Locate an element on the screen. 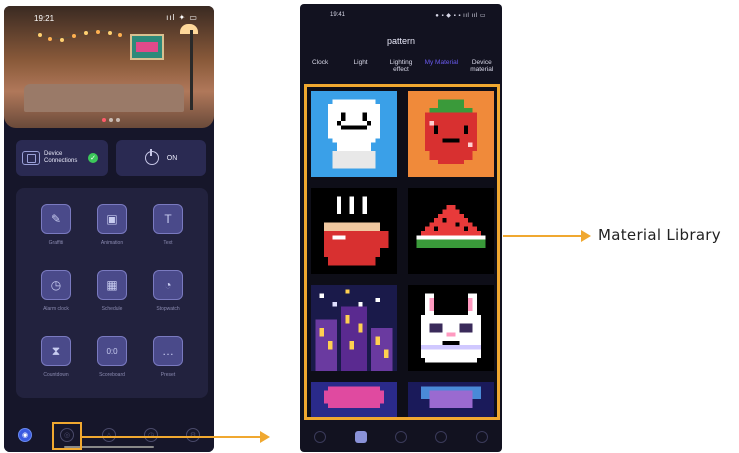  tool-scoreboard: 0:0 Scoreboard is located at coordinates (112, 357).